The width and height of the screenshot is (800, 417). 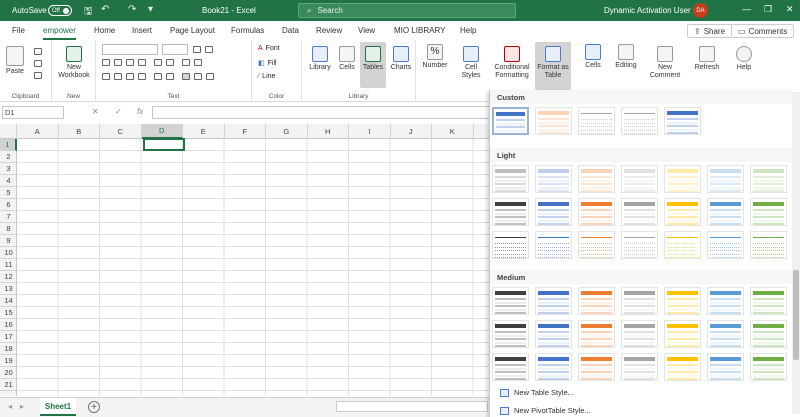 I want to click on avatar: DA, so click(x=700, y=10).